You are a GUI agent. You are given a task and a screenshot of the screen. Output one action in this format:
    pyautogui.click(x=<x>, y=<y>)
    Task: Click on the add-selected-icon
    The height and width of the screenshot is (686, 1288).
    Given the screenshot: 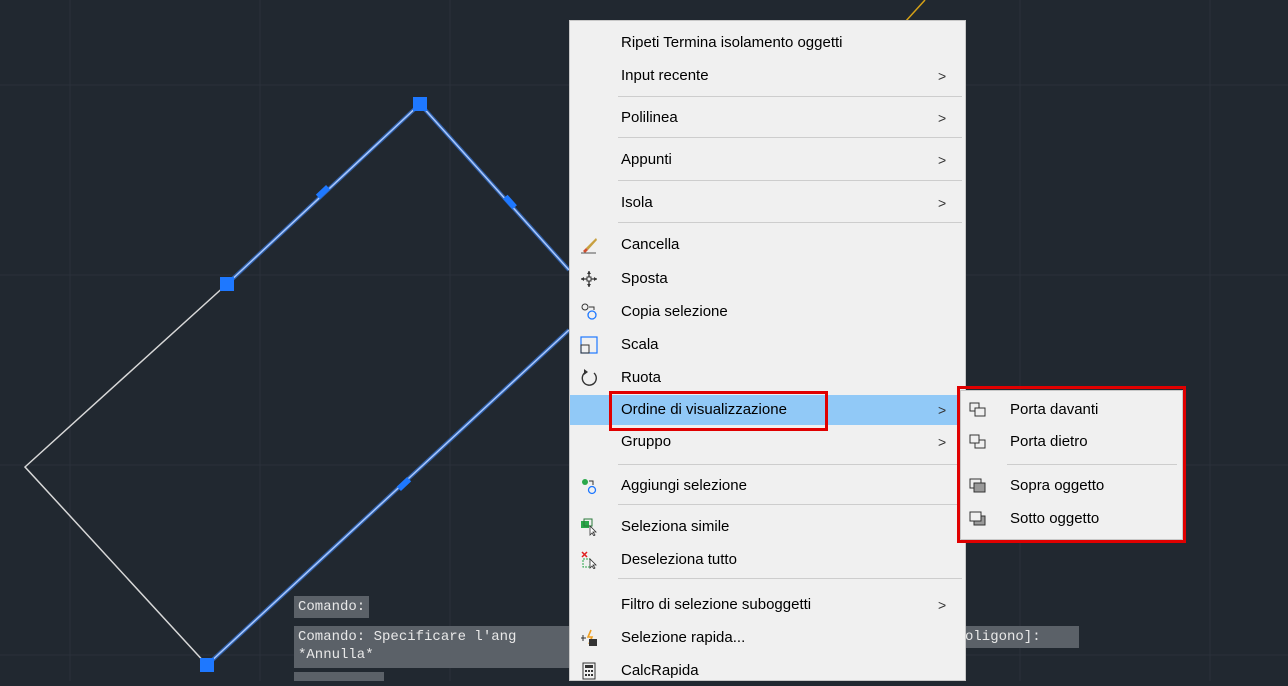 What is the action you would take?
    pyautogui.click(x=589, y=486)
    